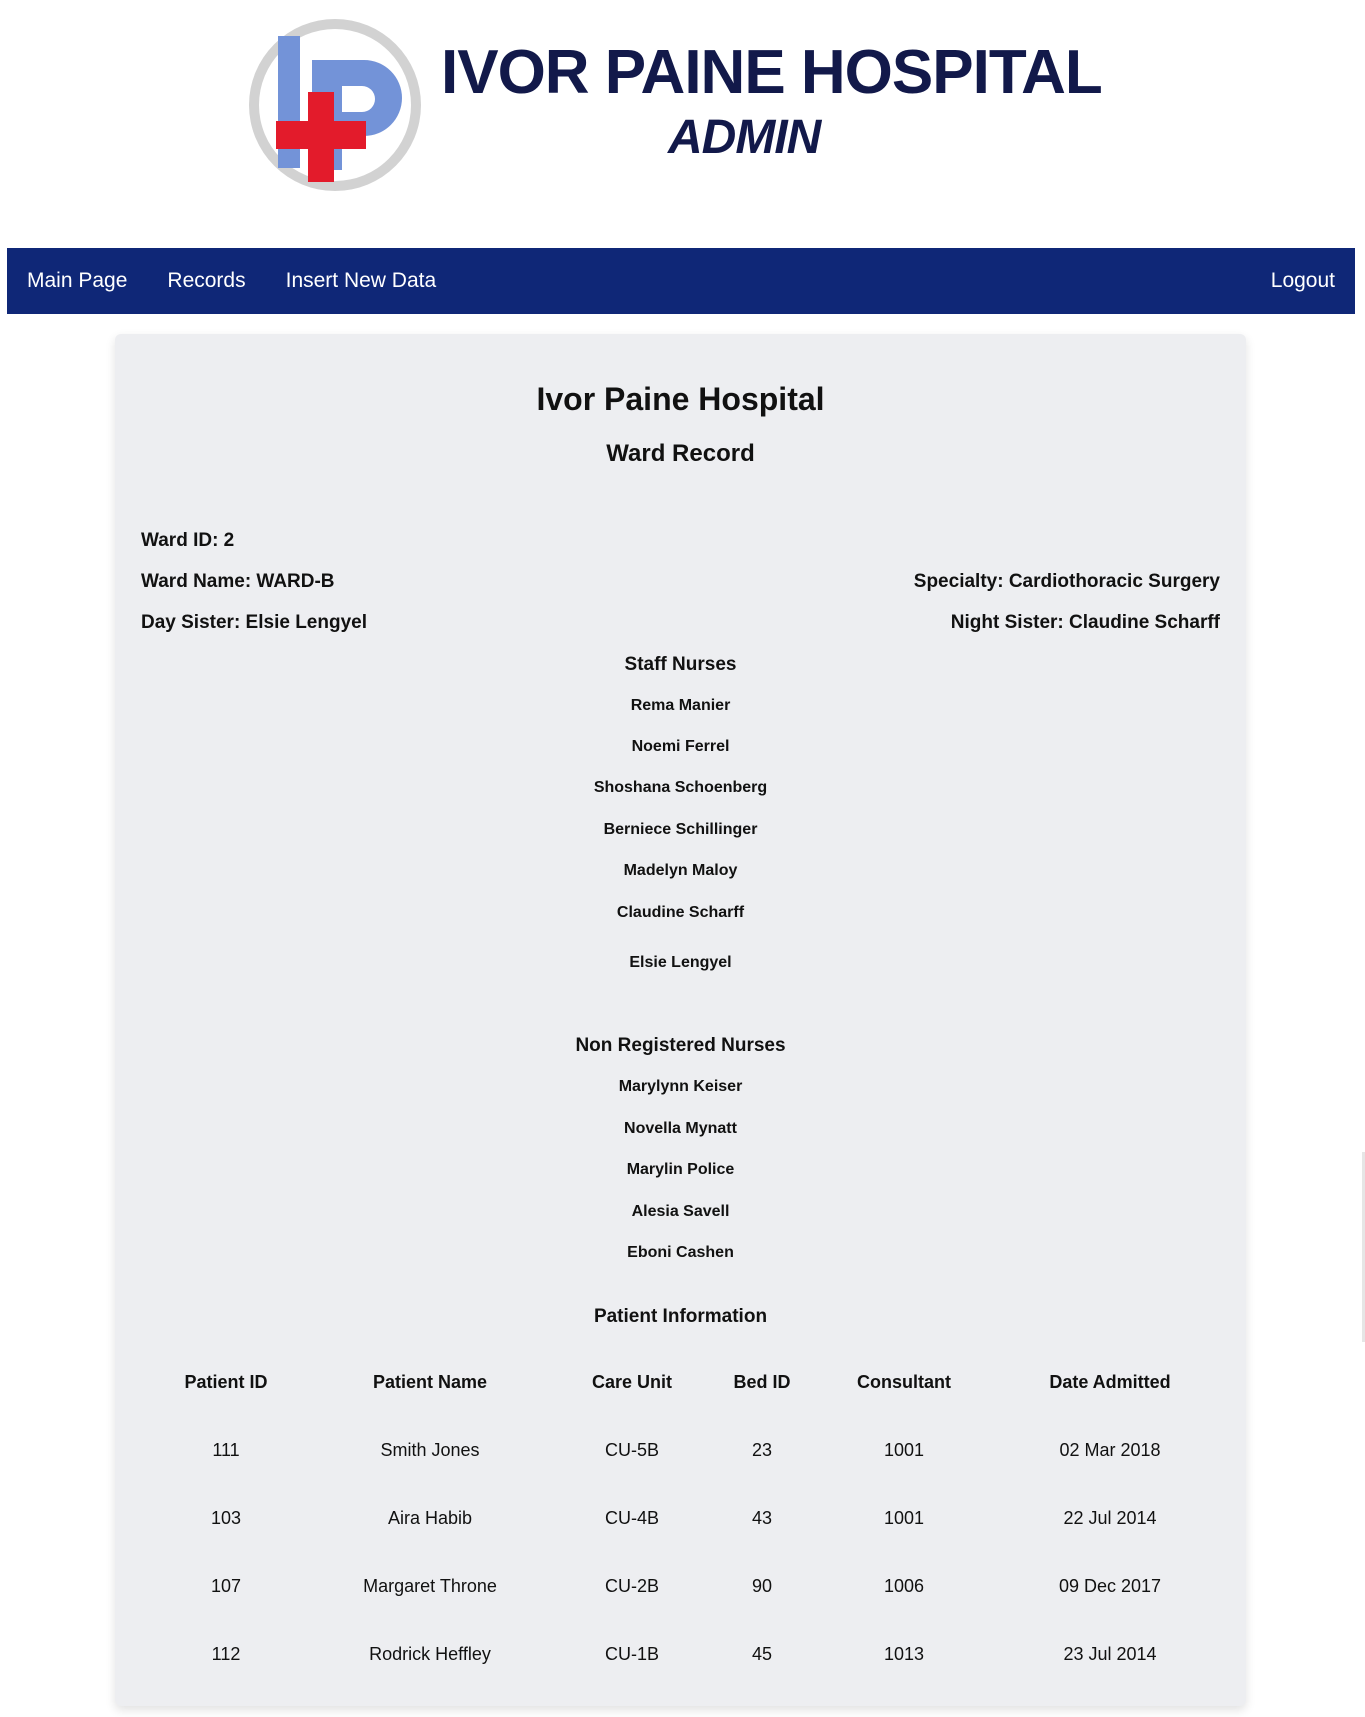  What do you see at coordinates (226, 1653) in the screenshot?
I see `cell-patient-id: 112` at bounding box center [226, 1653].